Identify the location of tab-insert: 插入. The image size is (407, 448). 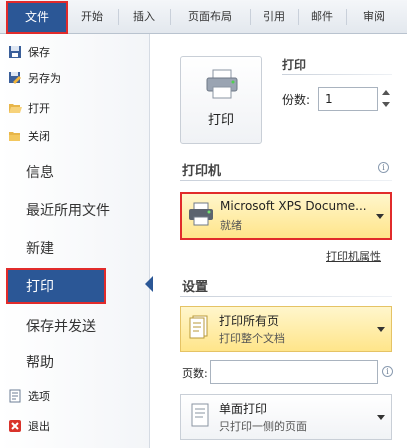
(144, 17).